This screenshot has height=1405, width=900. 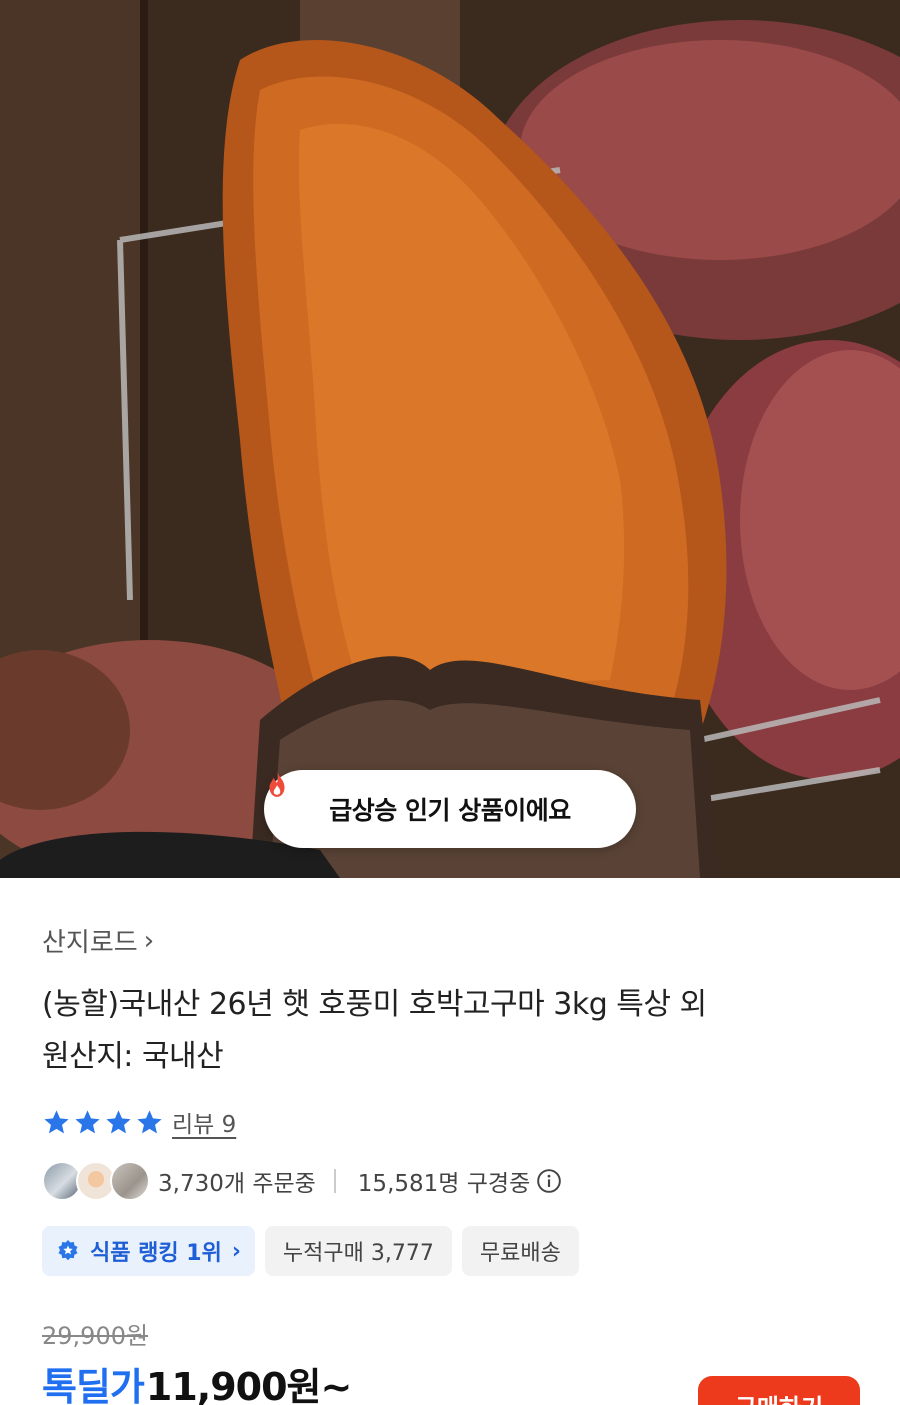 I want to click on avatar, so click(x=130, y=1181).